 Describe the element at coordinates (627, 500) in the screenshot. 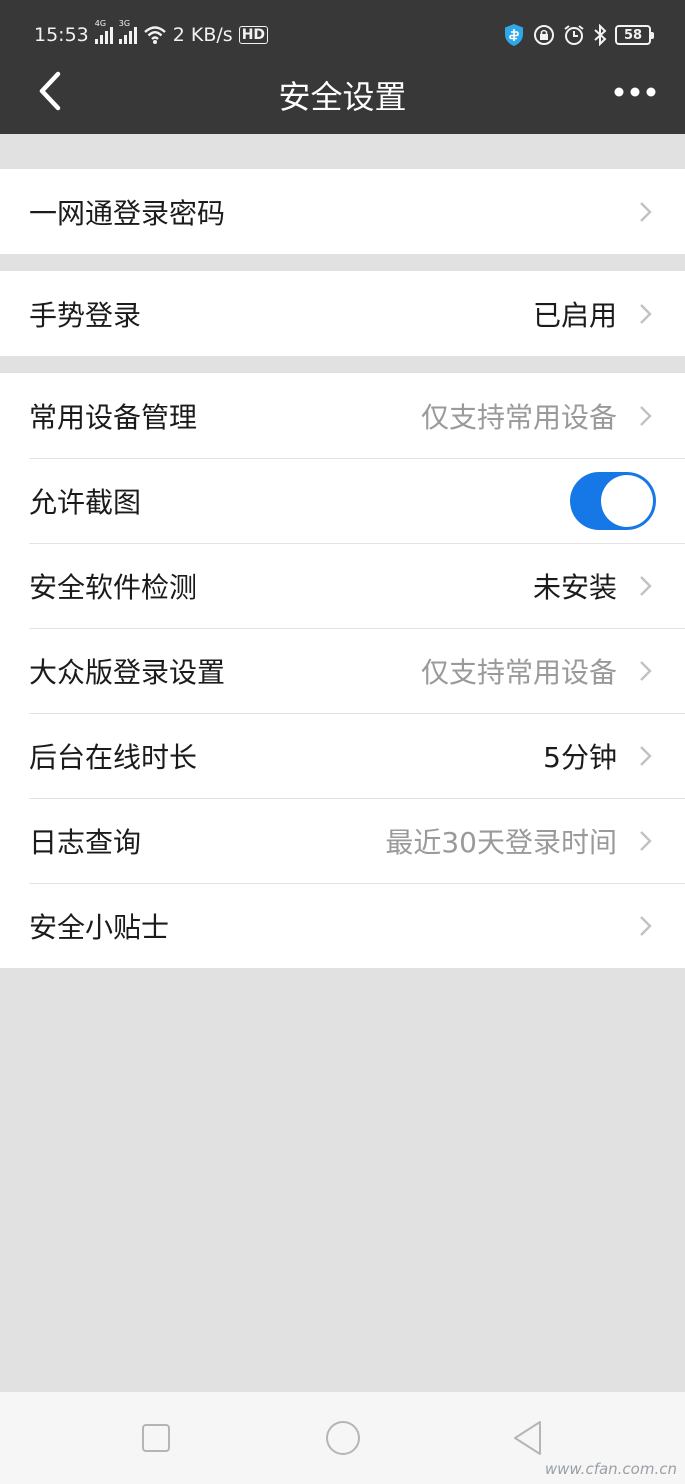

I see `toggle-knob` at that location.